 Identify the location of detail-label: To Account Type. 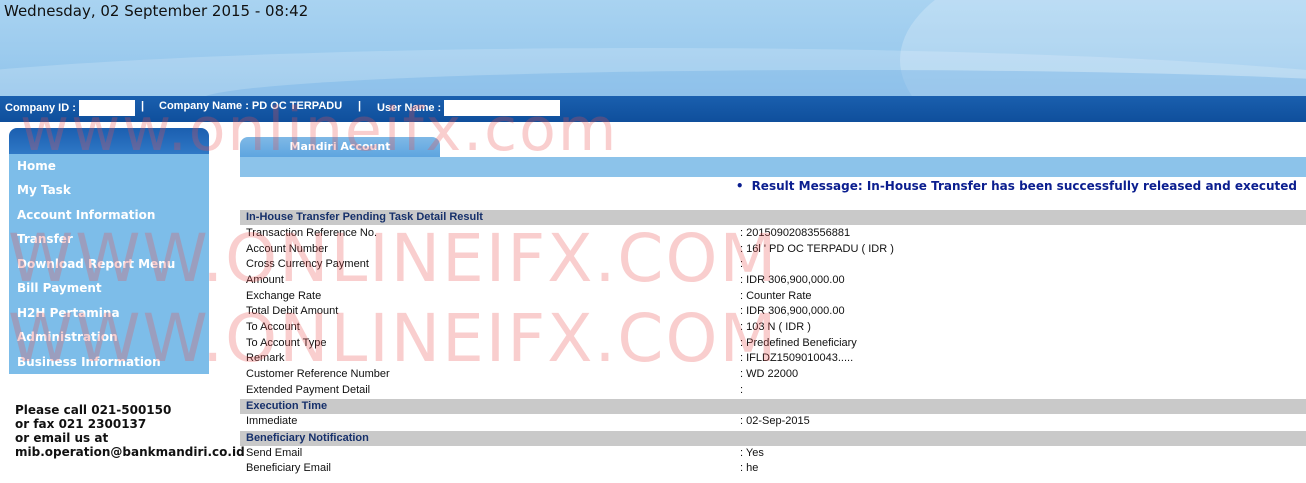
(286, 343).